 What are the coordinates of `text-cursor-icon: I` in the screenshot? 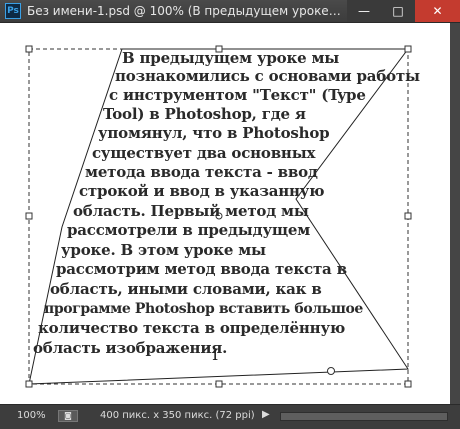 It's located at (215, 354).